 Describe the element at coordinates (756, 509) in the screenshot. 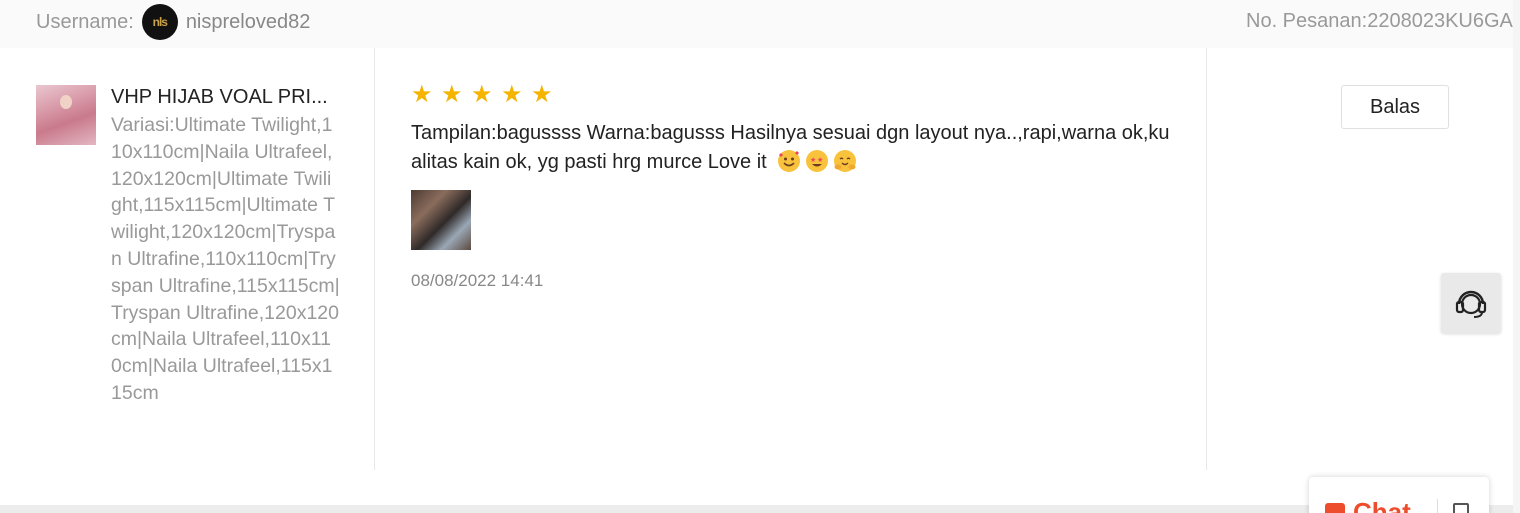

I see `bottom-divider` at that location.